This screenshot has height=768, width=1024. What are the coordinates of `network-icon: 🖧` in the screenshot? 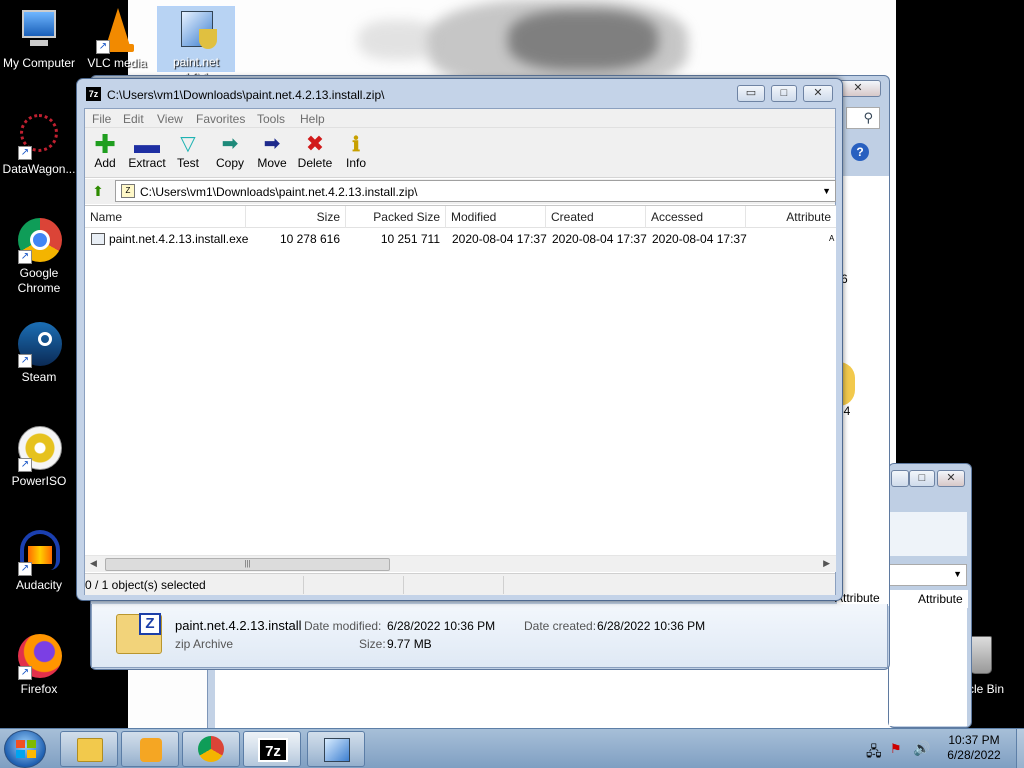 It's located at (874, 753).